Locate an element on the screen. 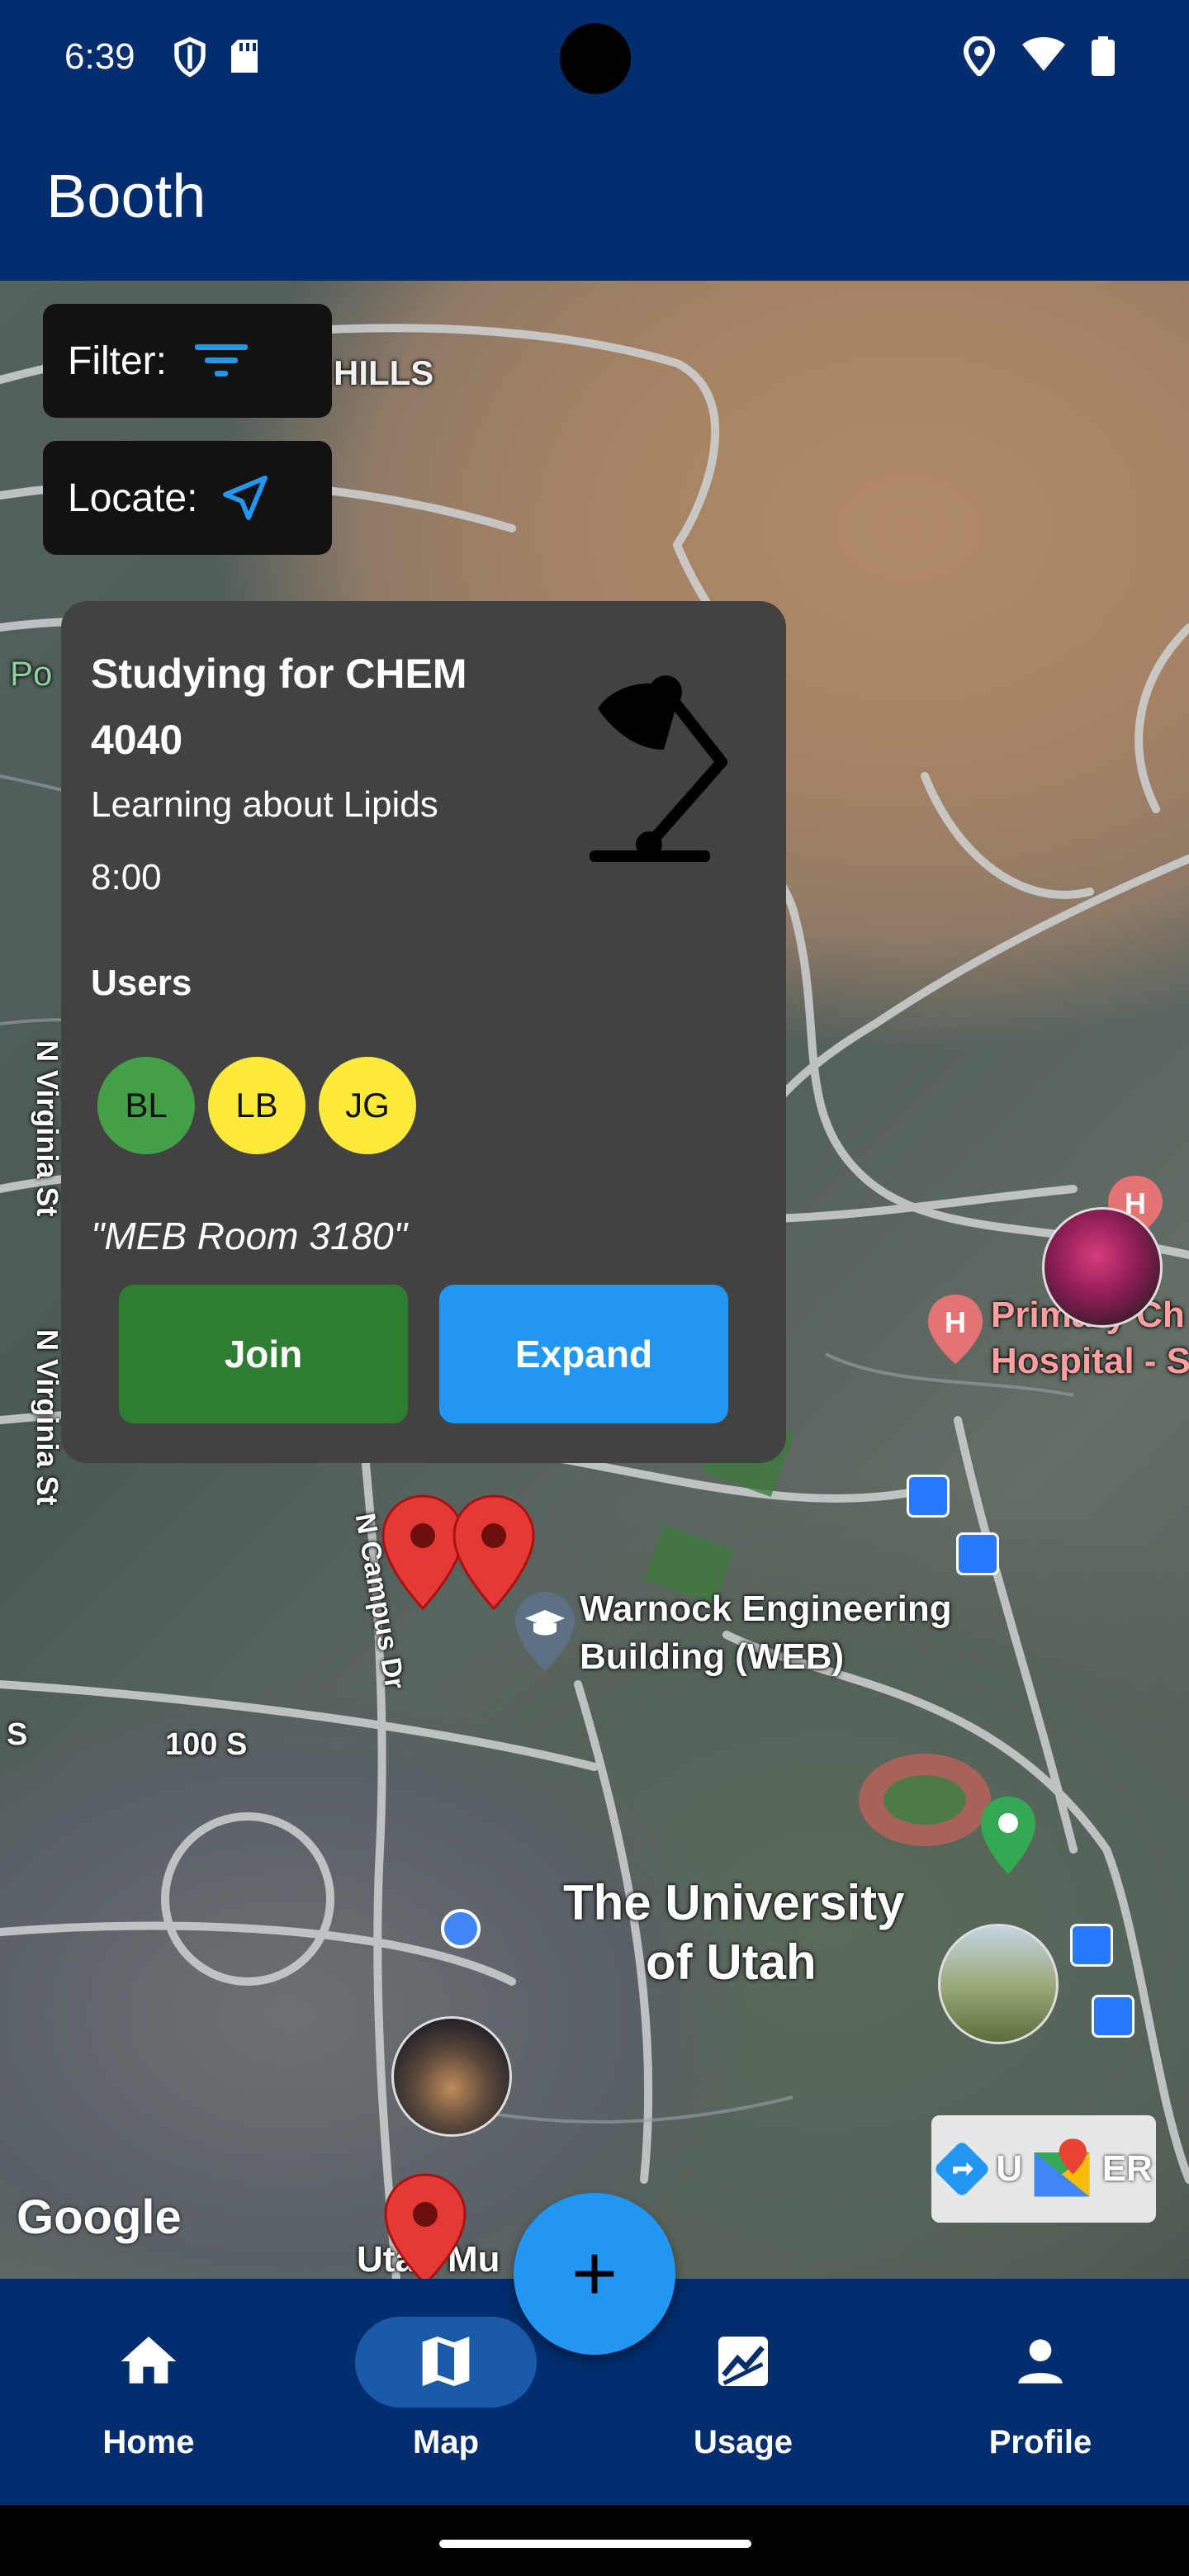 The image size is (1189, 2576). avatar: JG is located at coordinates (367, 1105).